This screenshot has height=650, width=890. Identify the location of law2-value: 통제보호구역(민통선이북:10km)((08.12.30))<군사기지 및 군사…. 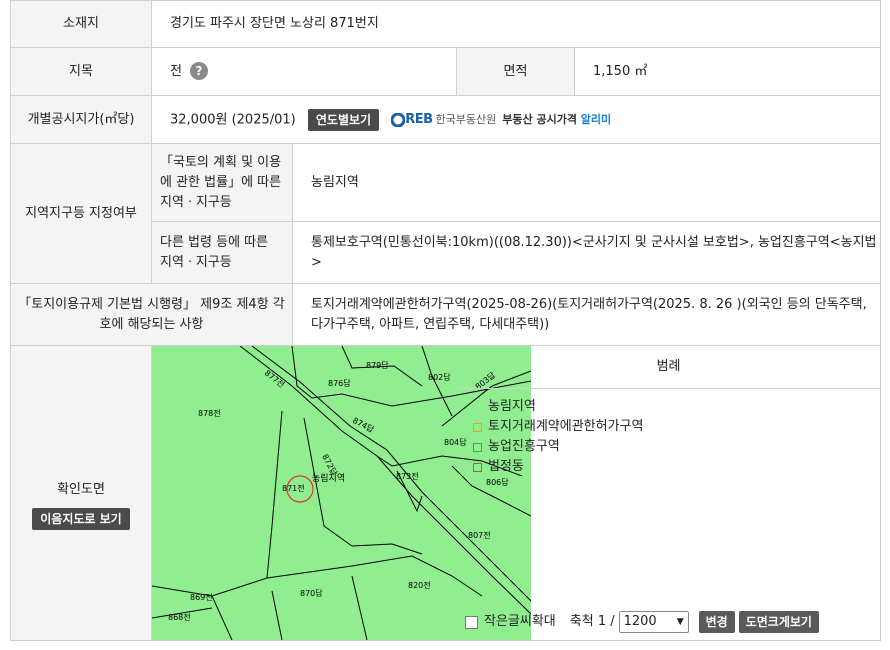
(586, 252).